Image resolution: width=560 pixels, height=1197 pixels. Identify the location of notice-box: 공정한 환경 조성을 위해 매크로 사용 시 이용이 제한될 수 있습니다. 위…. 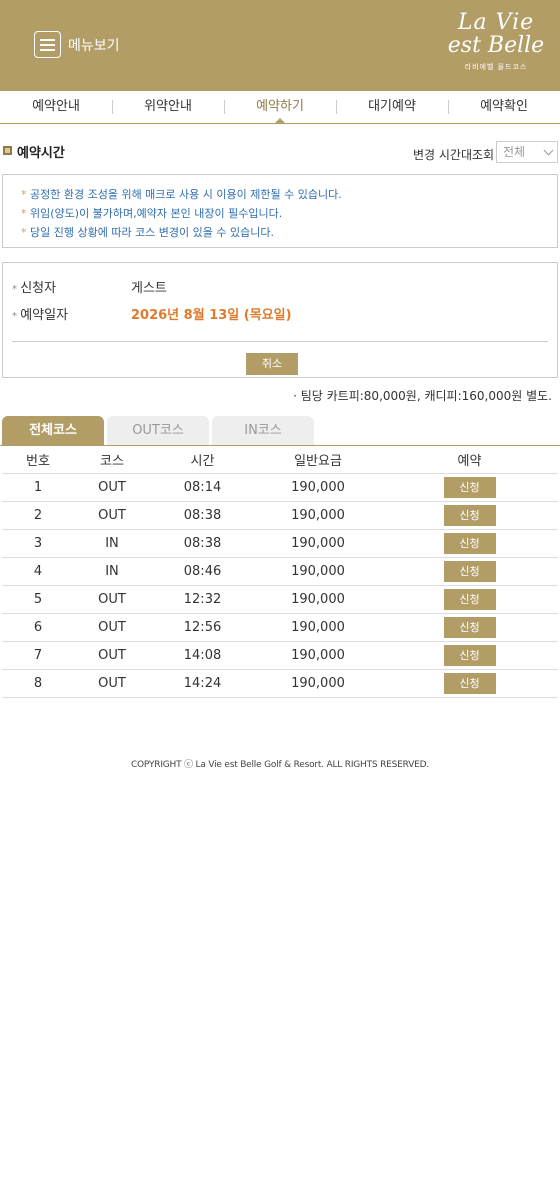
(280, 211).